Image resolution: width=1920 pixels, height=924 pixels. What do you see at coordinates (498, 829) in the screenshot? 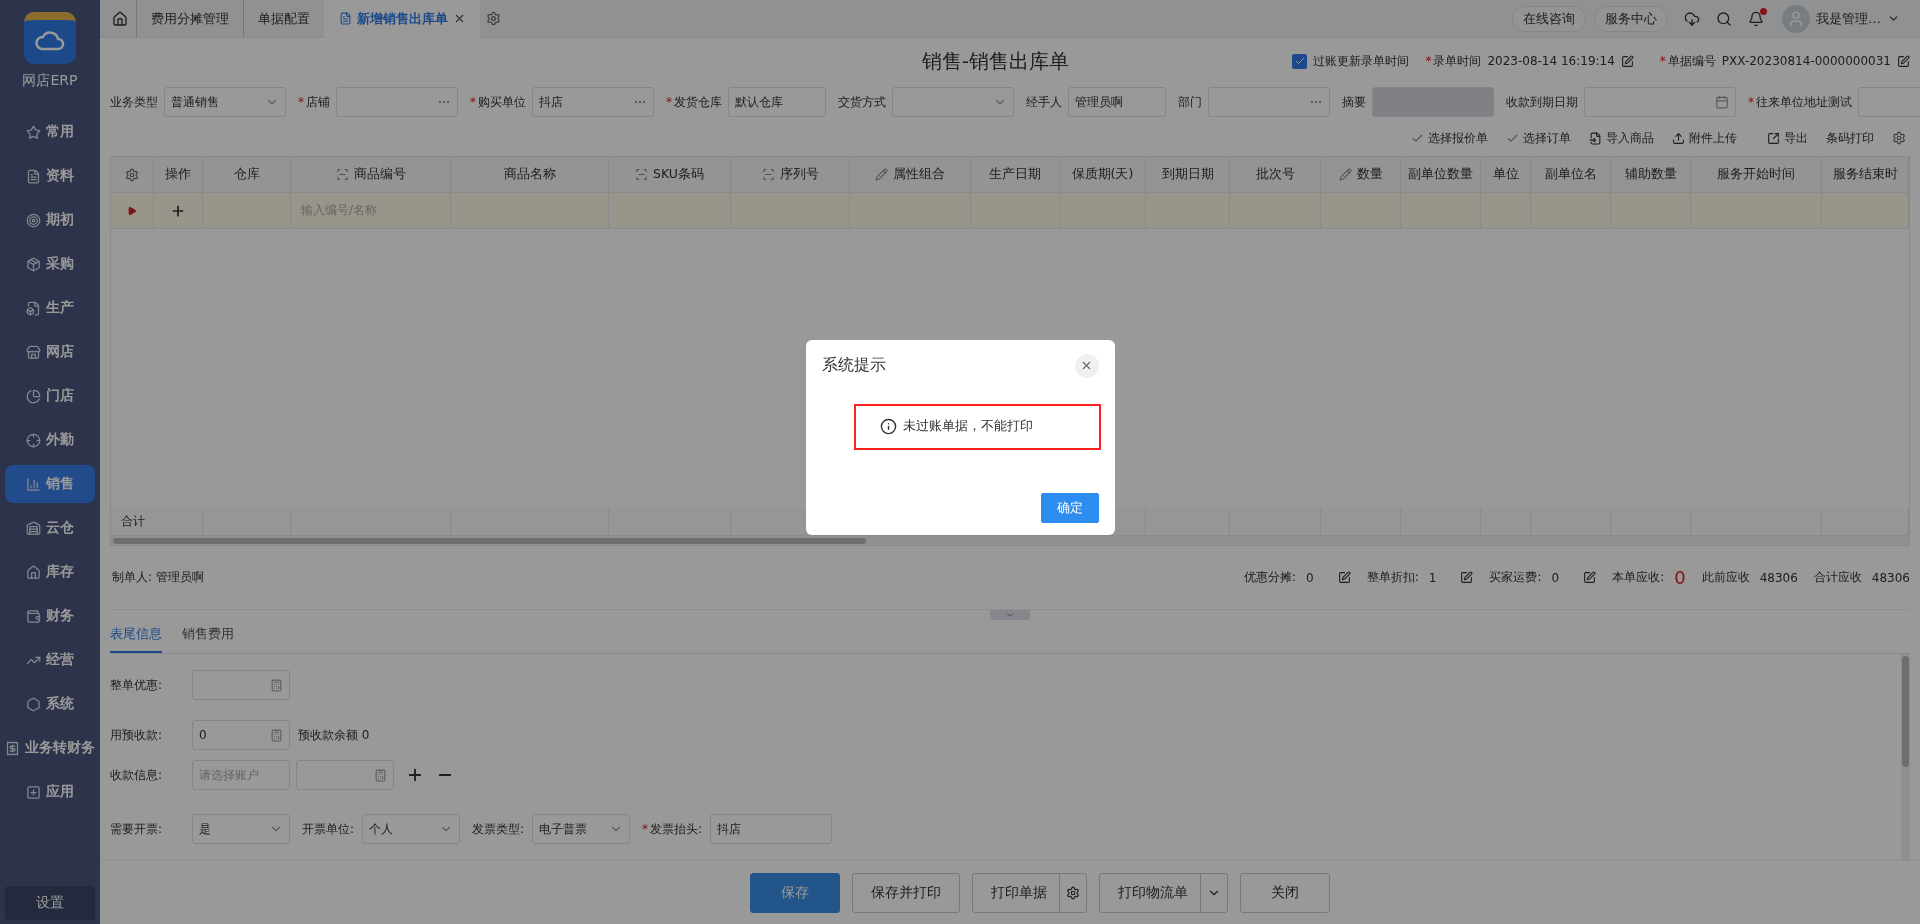
I see `field-label: 发票类型:` at bounding box center [498, 829].